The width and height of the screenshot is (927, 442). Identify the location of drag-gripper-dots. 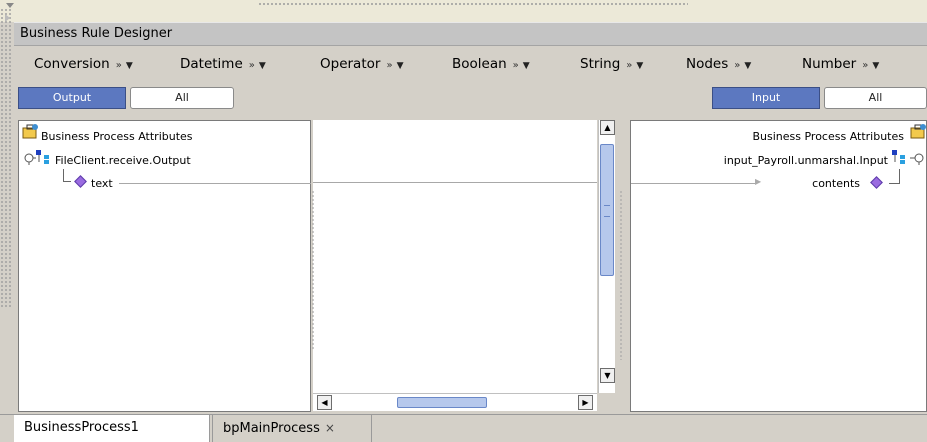
(473, 4).